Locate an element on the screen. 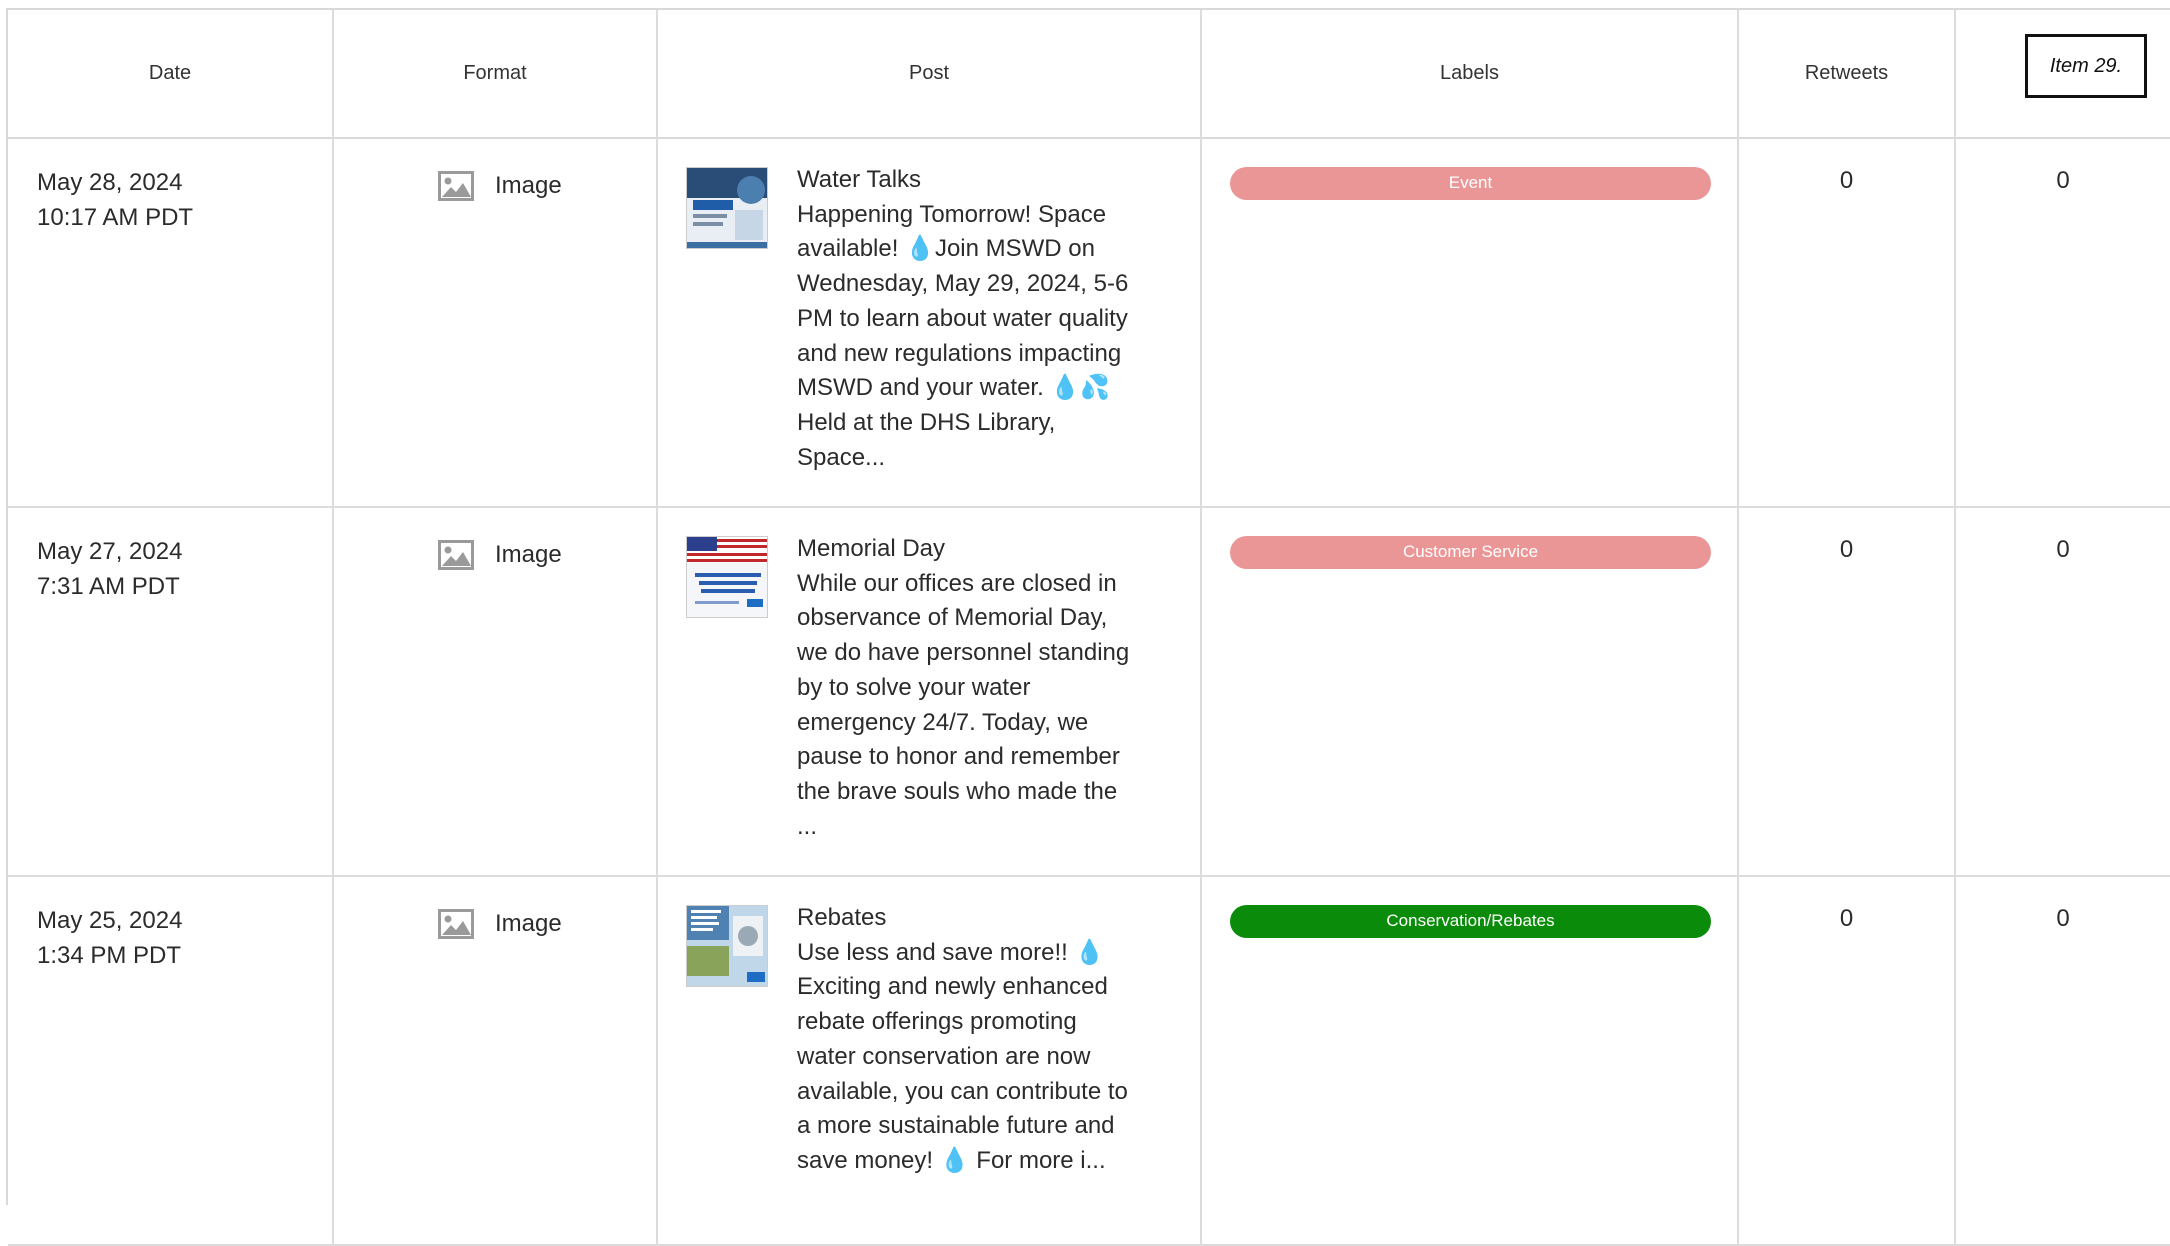 The image size is (2170, 1246). post-title: Rebates is located at coordinates (842, 917).